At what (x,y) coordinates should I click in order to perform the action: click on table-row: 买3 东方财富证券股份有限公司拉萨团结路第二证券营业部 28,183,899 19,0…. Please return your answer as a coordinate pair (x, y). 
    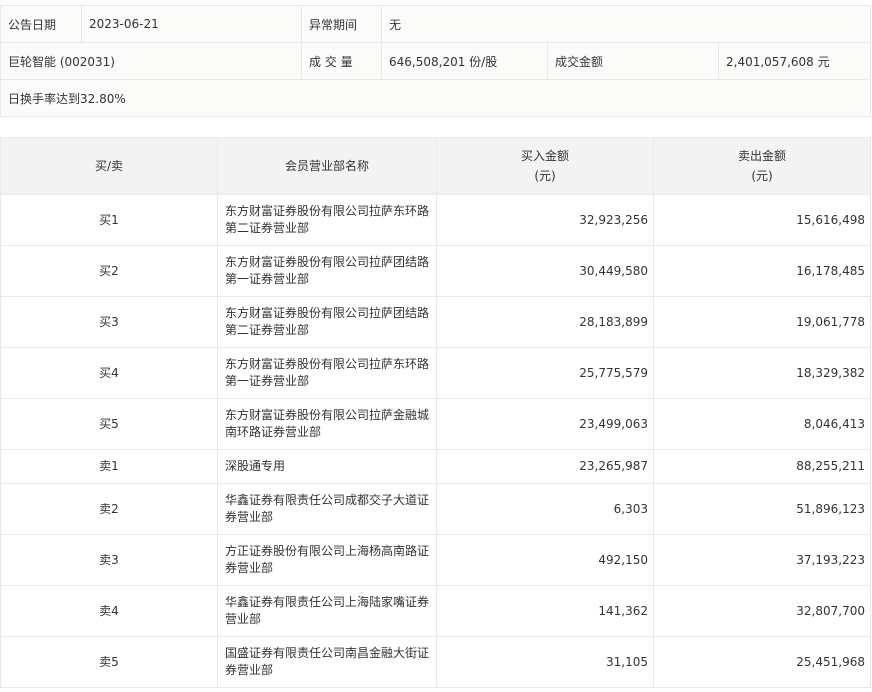
    Looking at the image, I should click on (435, 322).